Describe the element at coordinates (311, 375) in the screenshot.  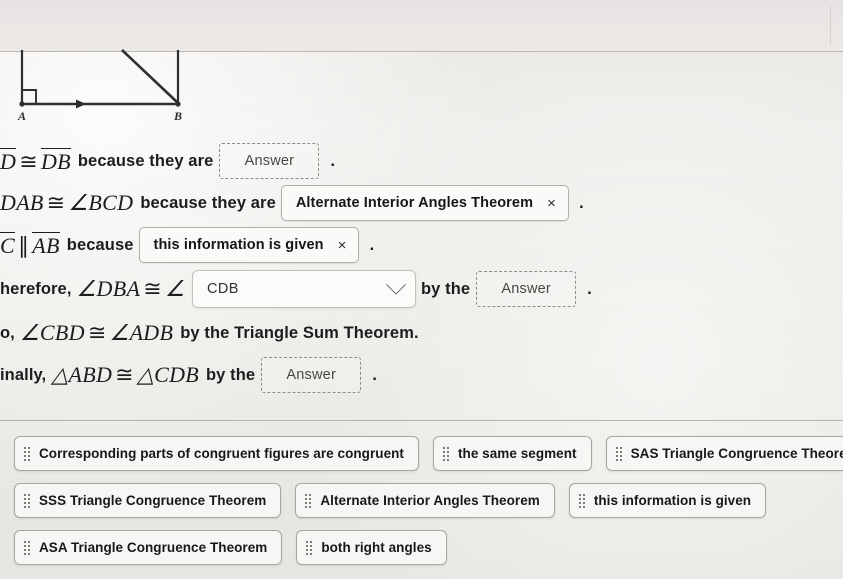
I see `answer-dropzone-6: Answer` at that location.